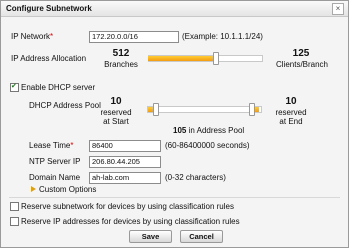  What do you see at coordinates (174, 9) in the screenshot?
I see `title-bar: Configure Subnetwork ×` at bounding box center [174, 9].